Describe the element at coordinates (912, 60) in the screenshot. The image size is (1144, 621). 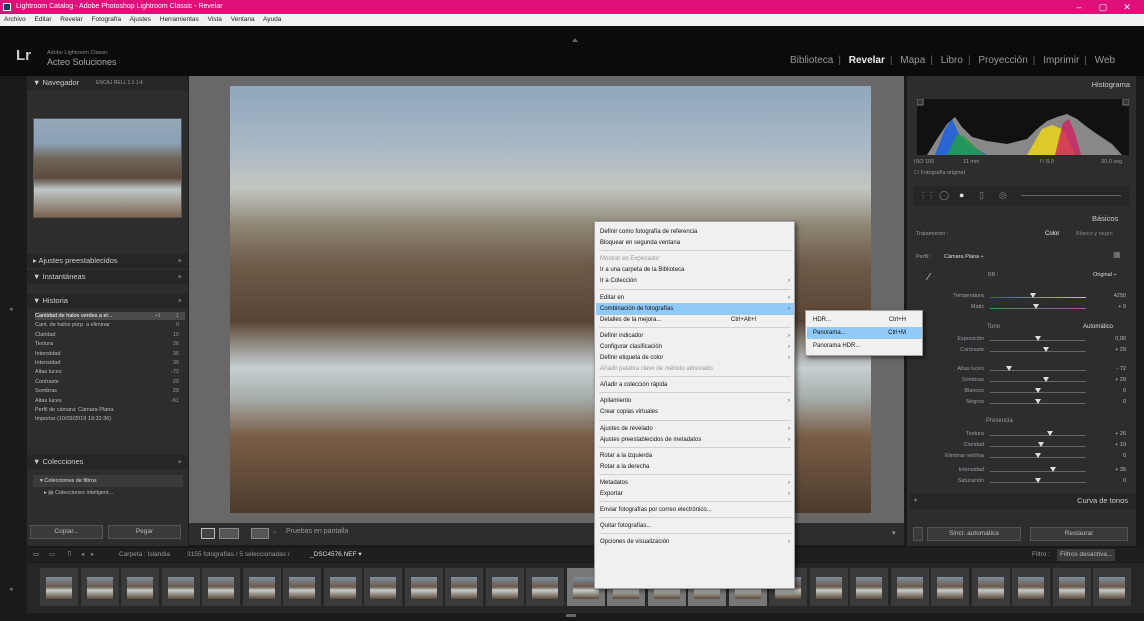
I see `module-mapa: Mapa` at that location.